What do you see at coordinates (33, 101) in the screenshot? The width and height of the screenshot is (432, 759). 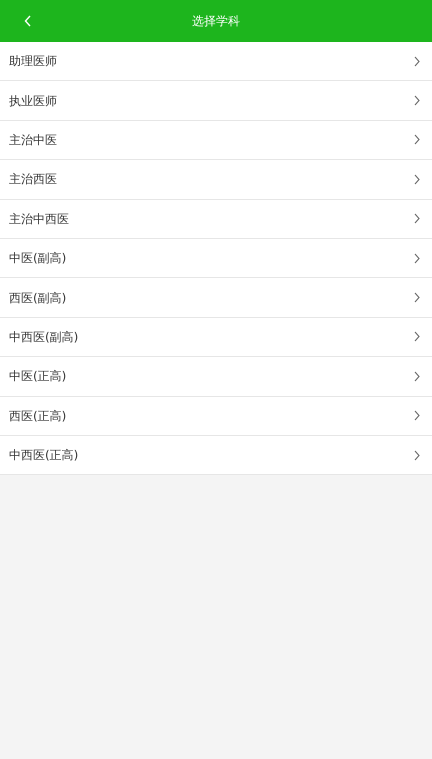 I see `subject-label: 执业医师` at bounding box center [33, 101].